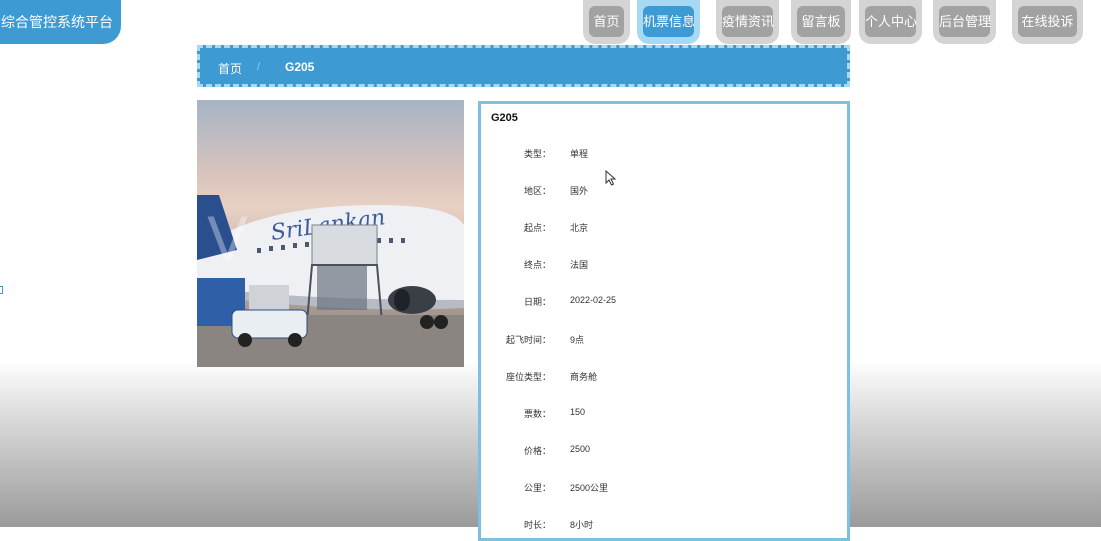 The width and height of the screenshot is (1101, 541). What do you see at coordinates (661, 266) in the screenshot?
I see `field-row-destination: 终点： 法国` at bounding box center [661, 266].